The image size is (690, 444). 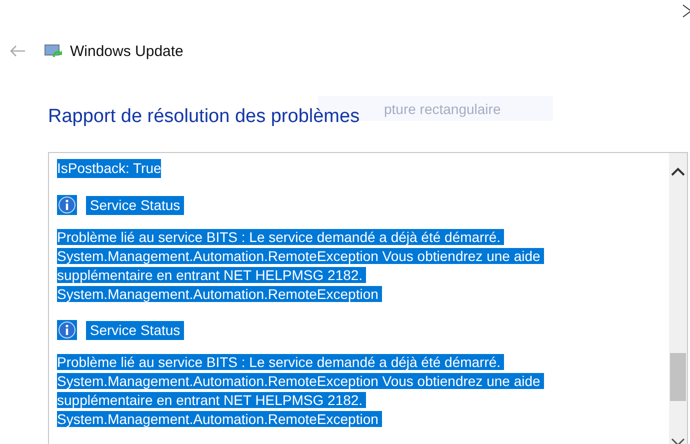 What do you see at coordinates (204, 117) in the screenshot?
I see `page-heading: Rapport de résolution des problèmes` at bounding box center [204, 117].